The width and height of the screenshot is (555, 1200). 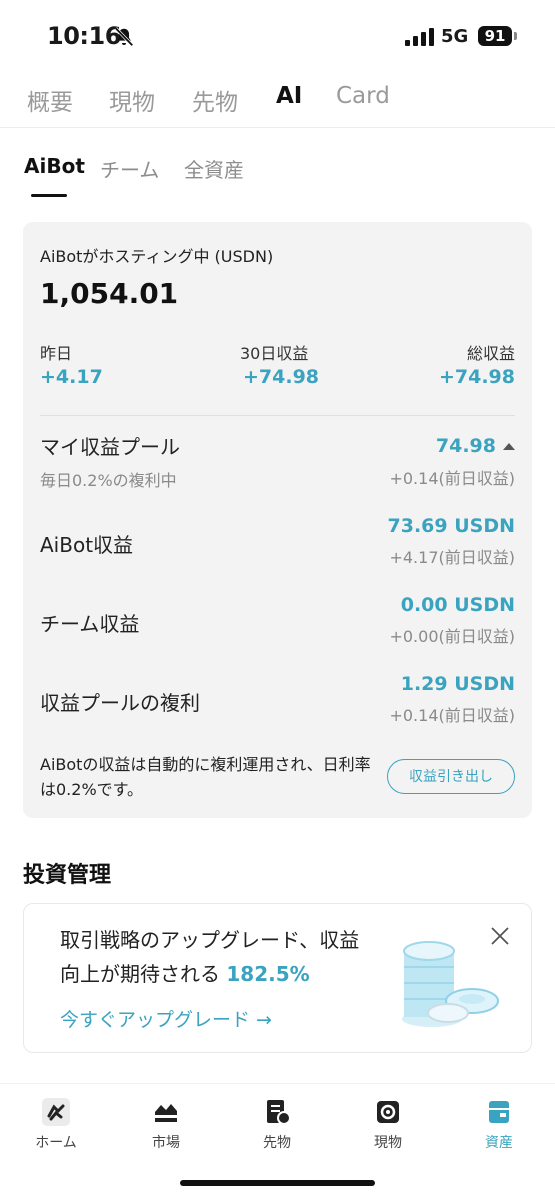 What do you see at coordinates (499, 1125) in the screenshot?
I see `nav-assets: 資産` at bounding box center [499, 1125].